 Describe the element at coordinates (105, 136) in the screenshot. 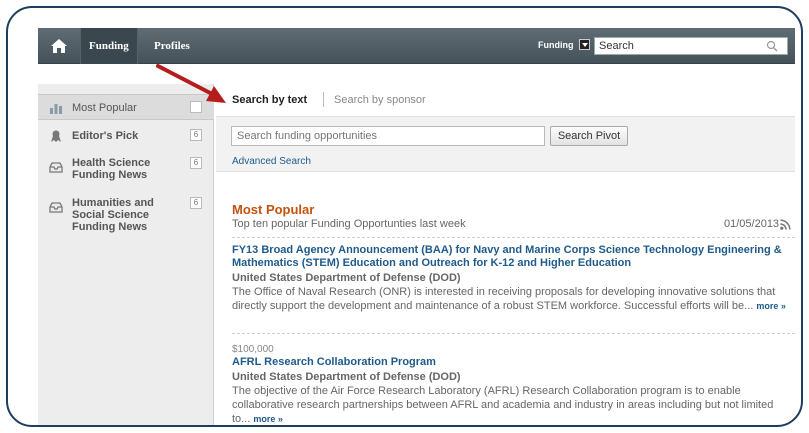

I see `sidebar-item-label: Editor's Pick` at that location.